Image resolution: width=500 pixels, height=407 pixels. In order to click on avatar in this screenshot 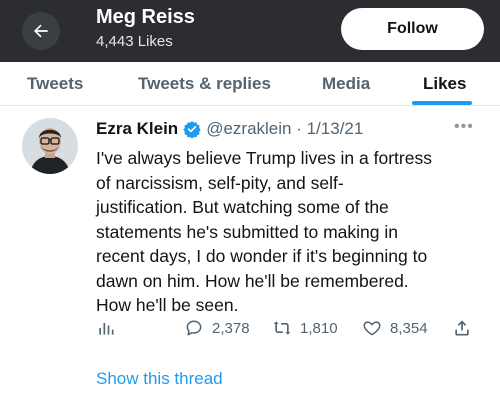, I will do `click(50, 146)`.